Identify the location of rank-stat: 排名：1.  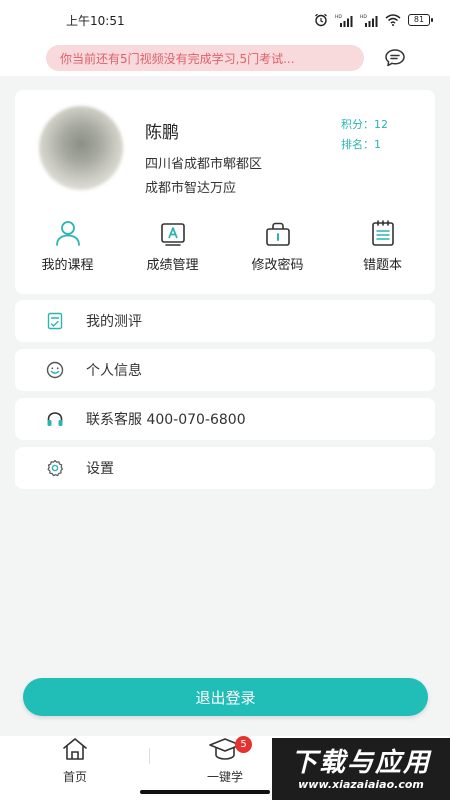
(361, 144).